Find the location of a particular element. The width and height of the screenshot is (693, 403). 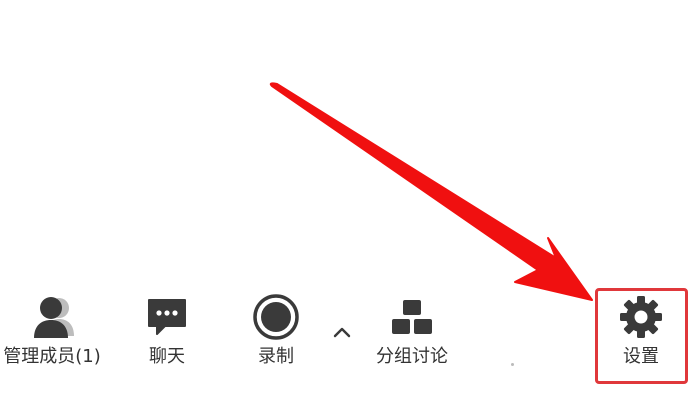

breakout-rooms-icon is located at coordinates (412, 317).